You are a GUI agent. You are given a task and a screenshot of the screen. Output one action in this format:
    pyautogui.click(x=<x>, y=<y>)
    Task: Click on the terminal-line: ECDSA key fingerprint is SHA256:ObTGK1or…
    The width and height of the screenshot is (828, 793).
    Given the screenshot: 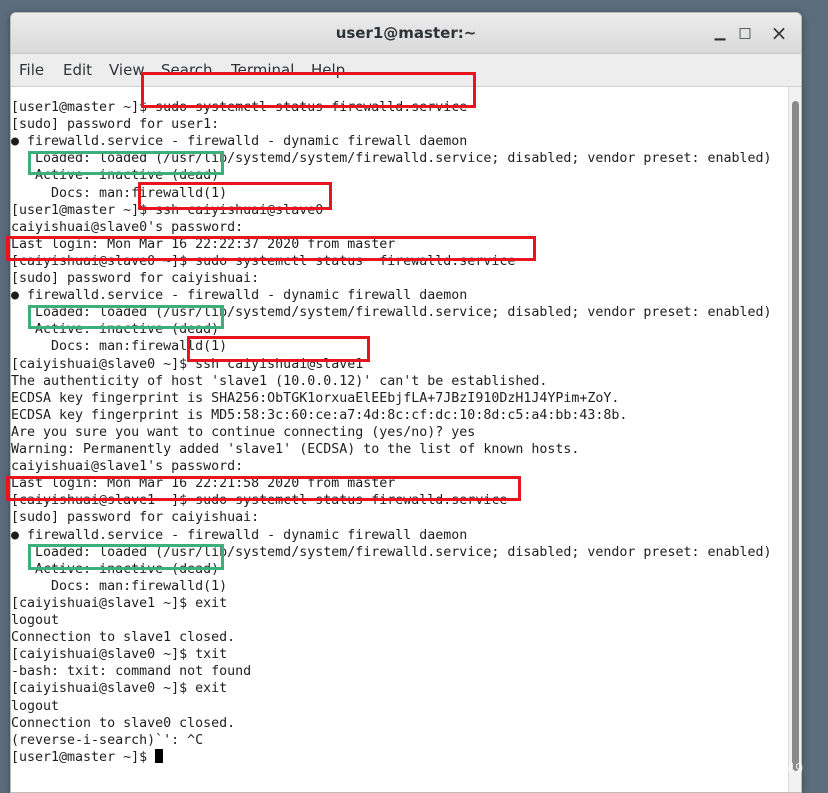 What is the action you would take?
    pyautogui.click(x=315, y=398)
    